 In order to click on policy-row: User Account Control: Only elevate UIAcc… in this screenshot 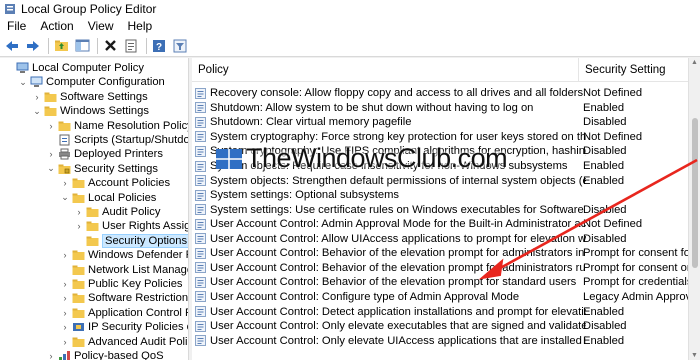, I will do `click(440, 340)`.